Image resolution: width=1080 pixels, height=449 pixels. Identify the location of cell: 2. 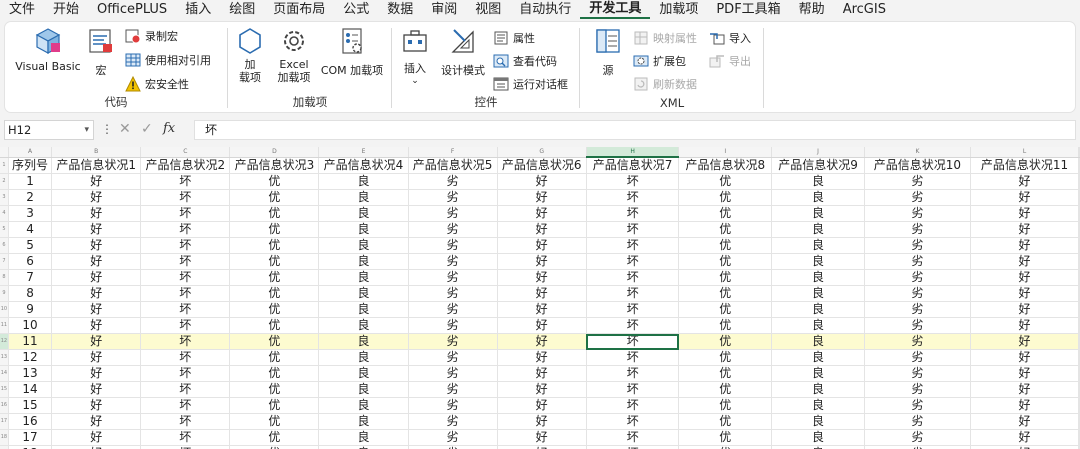
(30, 197).